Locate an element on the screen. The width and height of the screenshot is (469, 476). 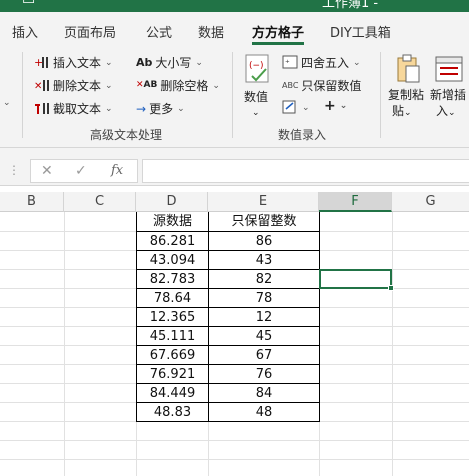
delete-space-icon-text: AB is located at coordinates (150, 85).